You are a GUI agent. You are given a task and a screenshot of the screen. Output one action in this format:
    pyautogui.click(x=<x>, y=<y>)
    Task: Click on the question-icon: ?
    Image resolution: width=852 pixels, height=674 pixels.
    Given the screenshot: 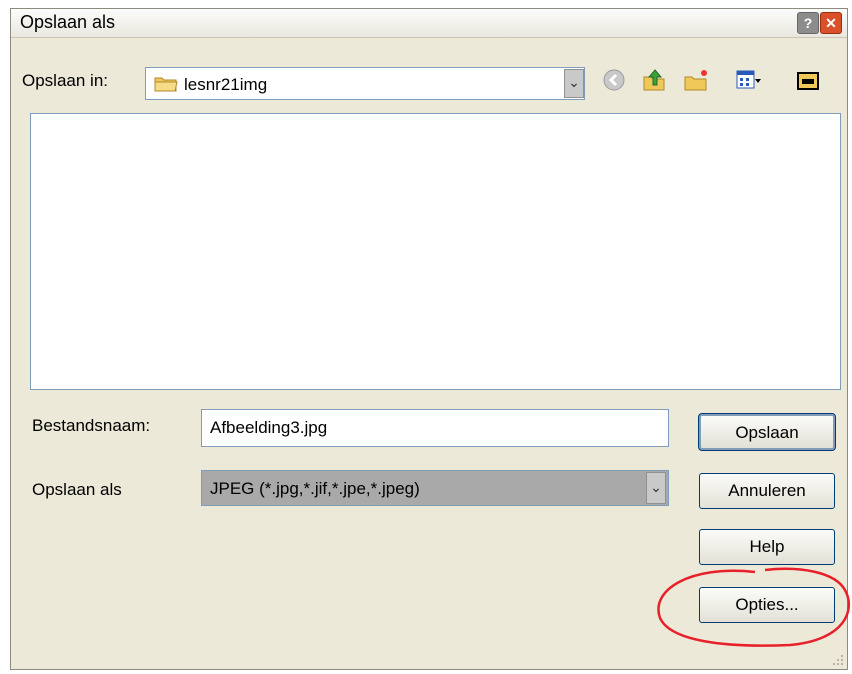 What is the action you would take?
    pyautogui.click(x=808, y=23)
    